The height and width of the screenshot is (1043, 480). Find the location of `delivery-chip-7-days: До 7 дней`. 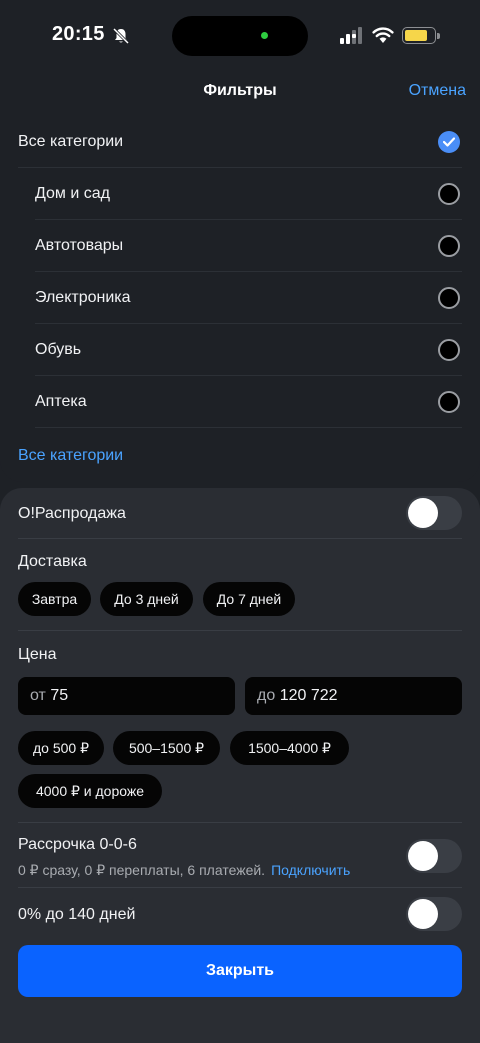

delivery-chip-7-days: До 7 дней is located at coordinates (249, 599).